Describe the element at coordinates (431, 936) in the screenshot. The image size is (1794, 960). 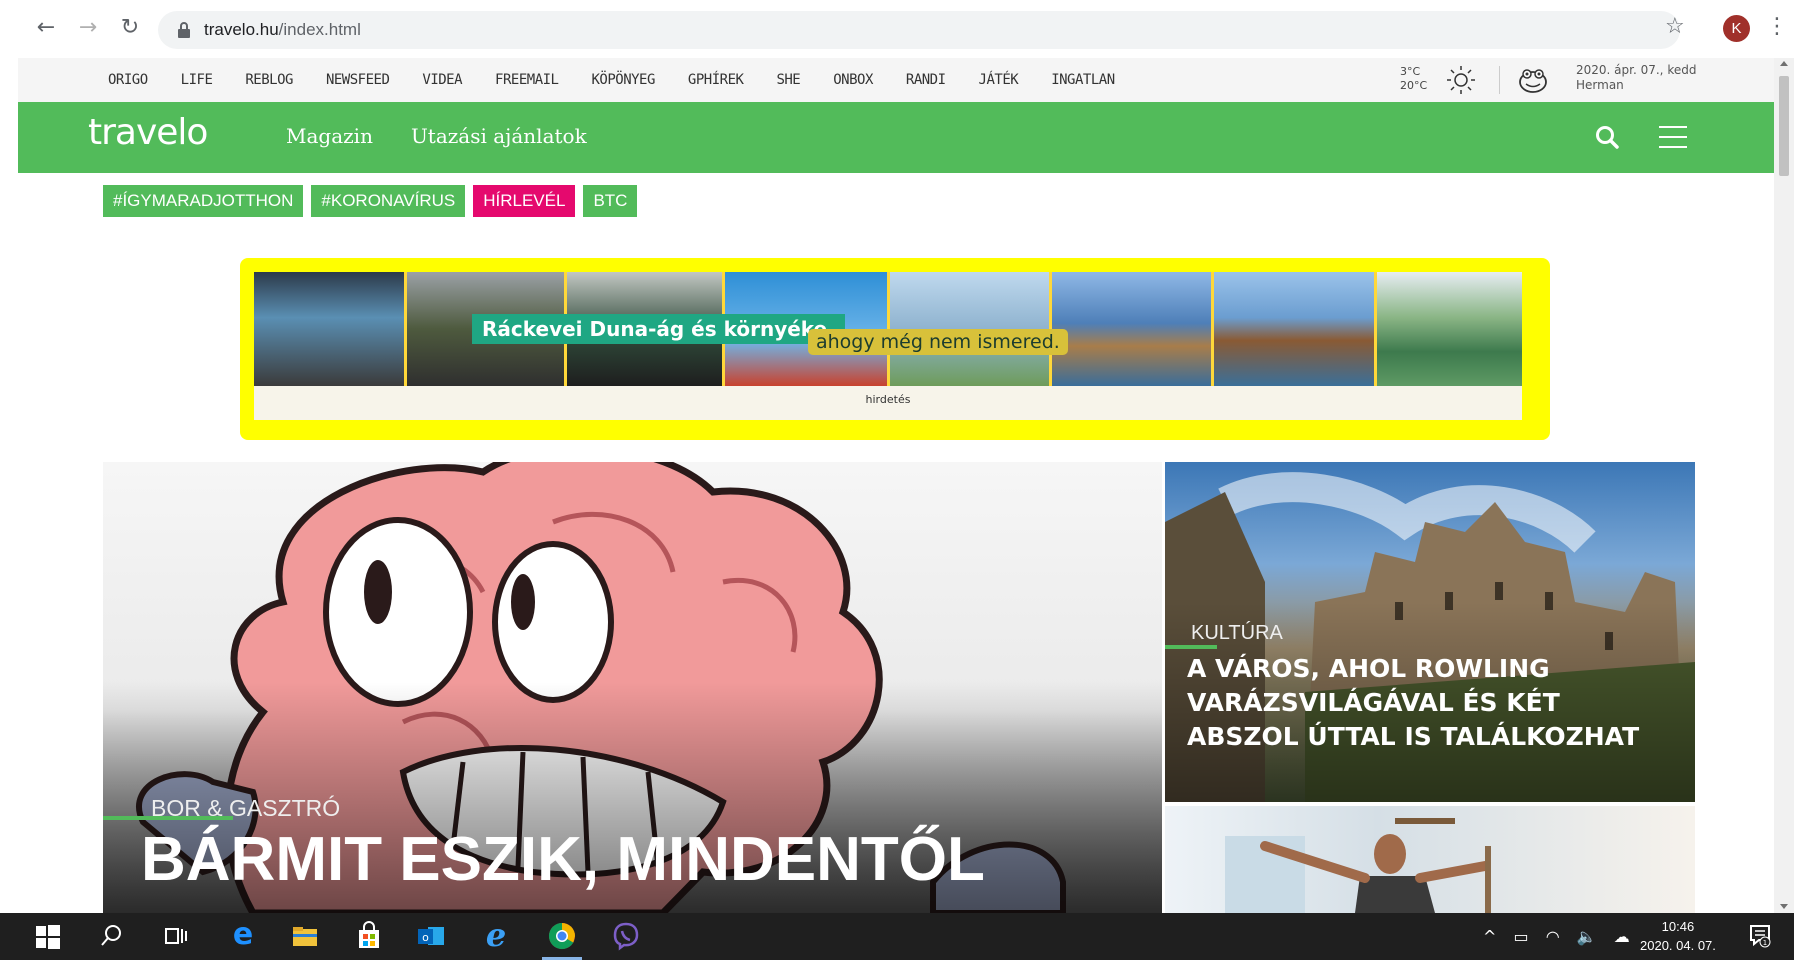
I see `outlook-icon: o` at that location.